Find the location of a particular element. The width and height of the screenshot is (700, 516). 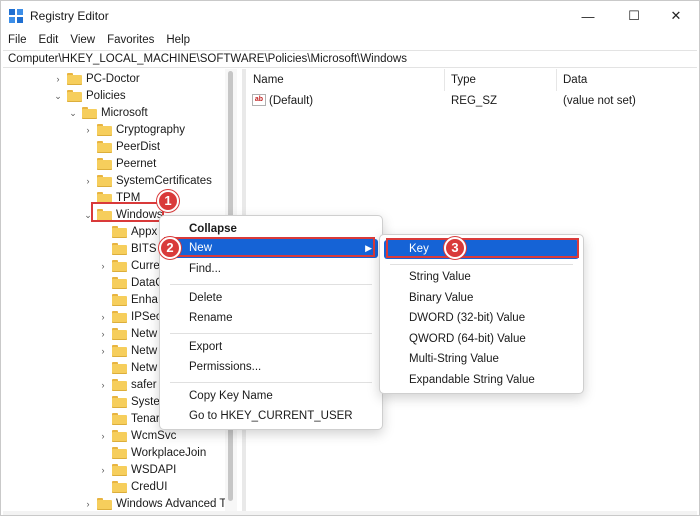

tree-item: › SystemCertificates is located at coordinates (147, 180).